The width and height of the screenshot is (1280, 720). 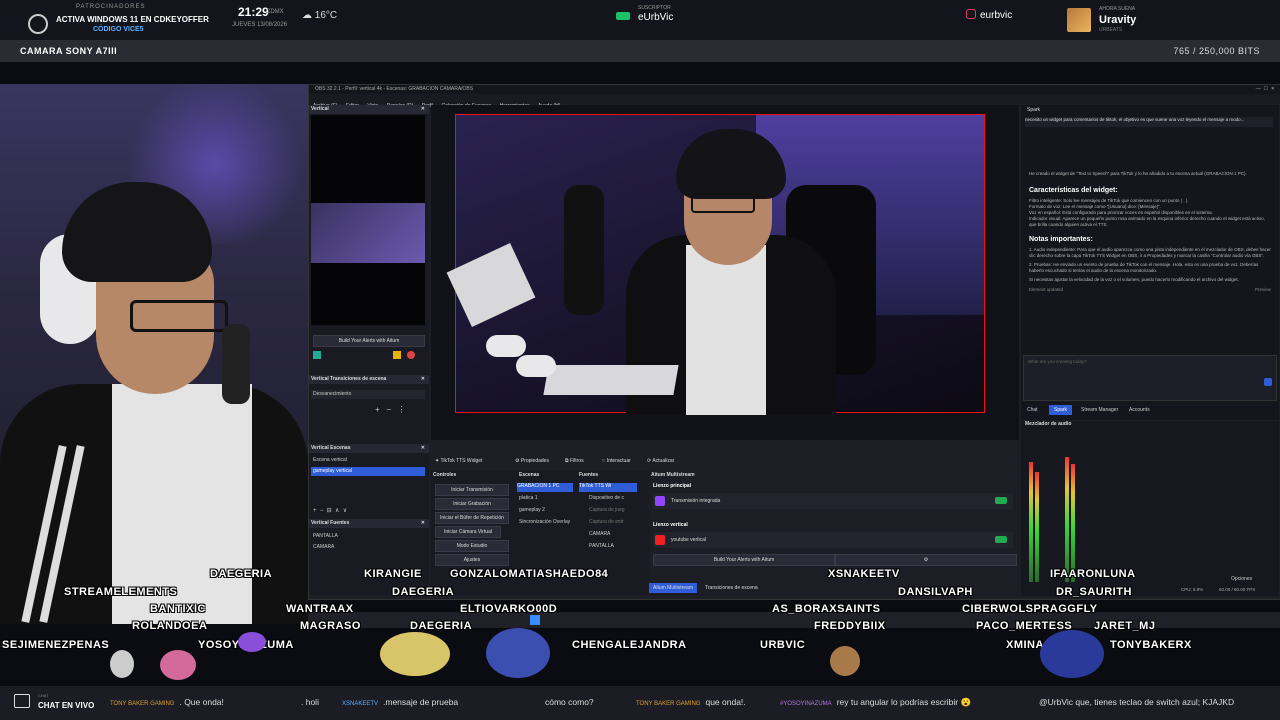 I want to click on vertical-toolbar, so click(x=369, y=355).